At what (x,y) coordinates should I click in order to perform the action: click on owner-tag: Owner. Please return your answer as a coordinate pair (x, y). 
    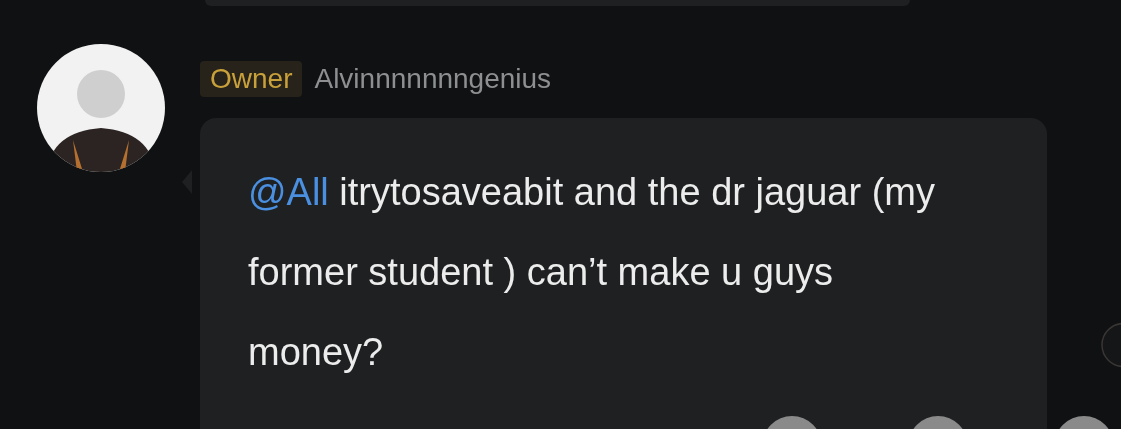
    Looking at the image, I should click on (251, 79).